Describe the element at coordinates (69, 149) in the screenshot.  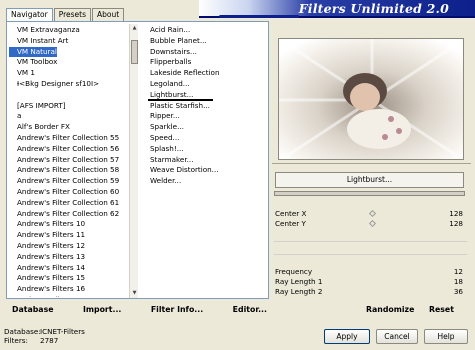
I see `category-item: Andrew's Filter Collection 56` at that location.